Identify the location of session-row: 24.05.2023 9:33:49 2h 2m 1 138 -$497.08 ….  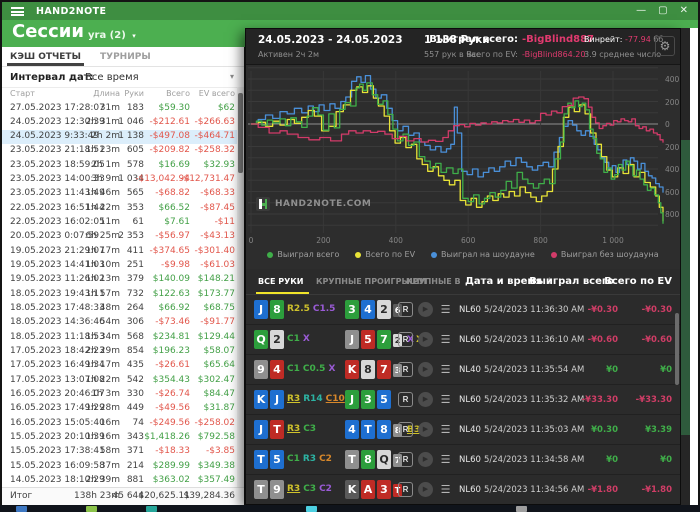
(119, 136).